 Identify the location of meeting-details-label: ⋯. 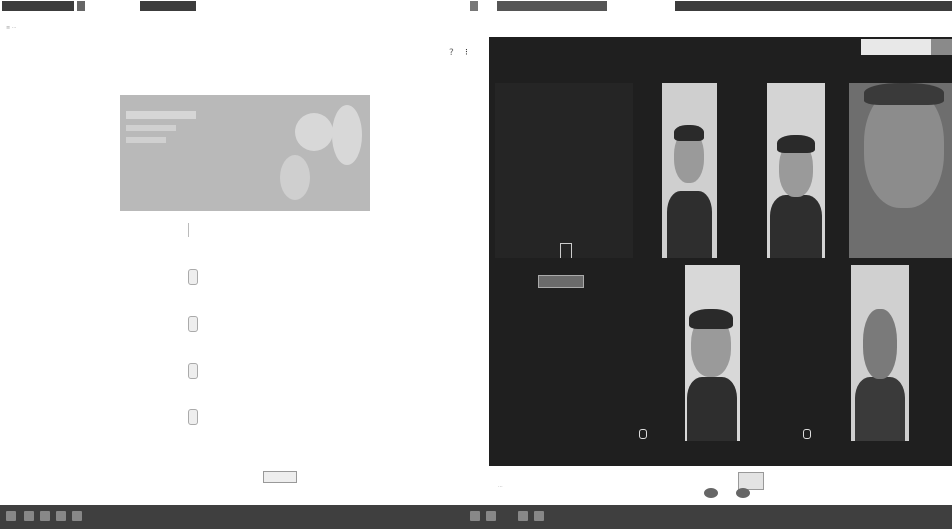
(500, 487).